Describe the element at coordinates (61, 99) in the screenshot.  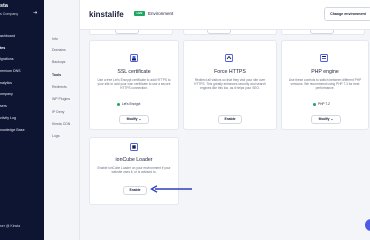
I see `subnav-item-wp-plugins: WP Plugins` at that location.